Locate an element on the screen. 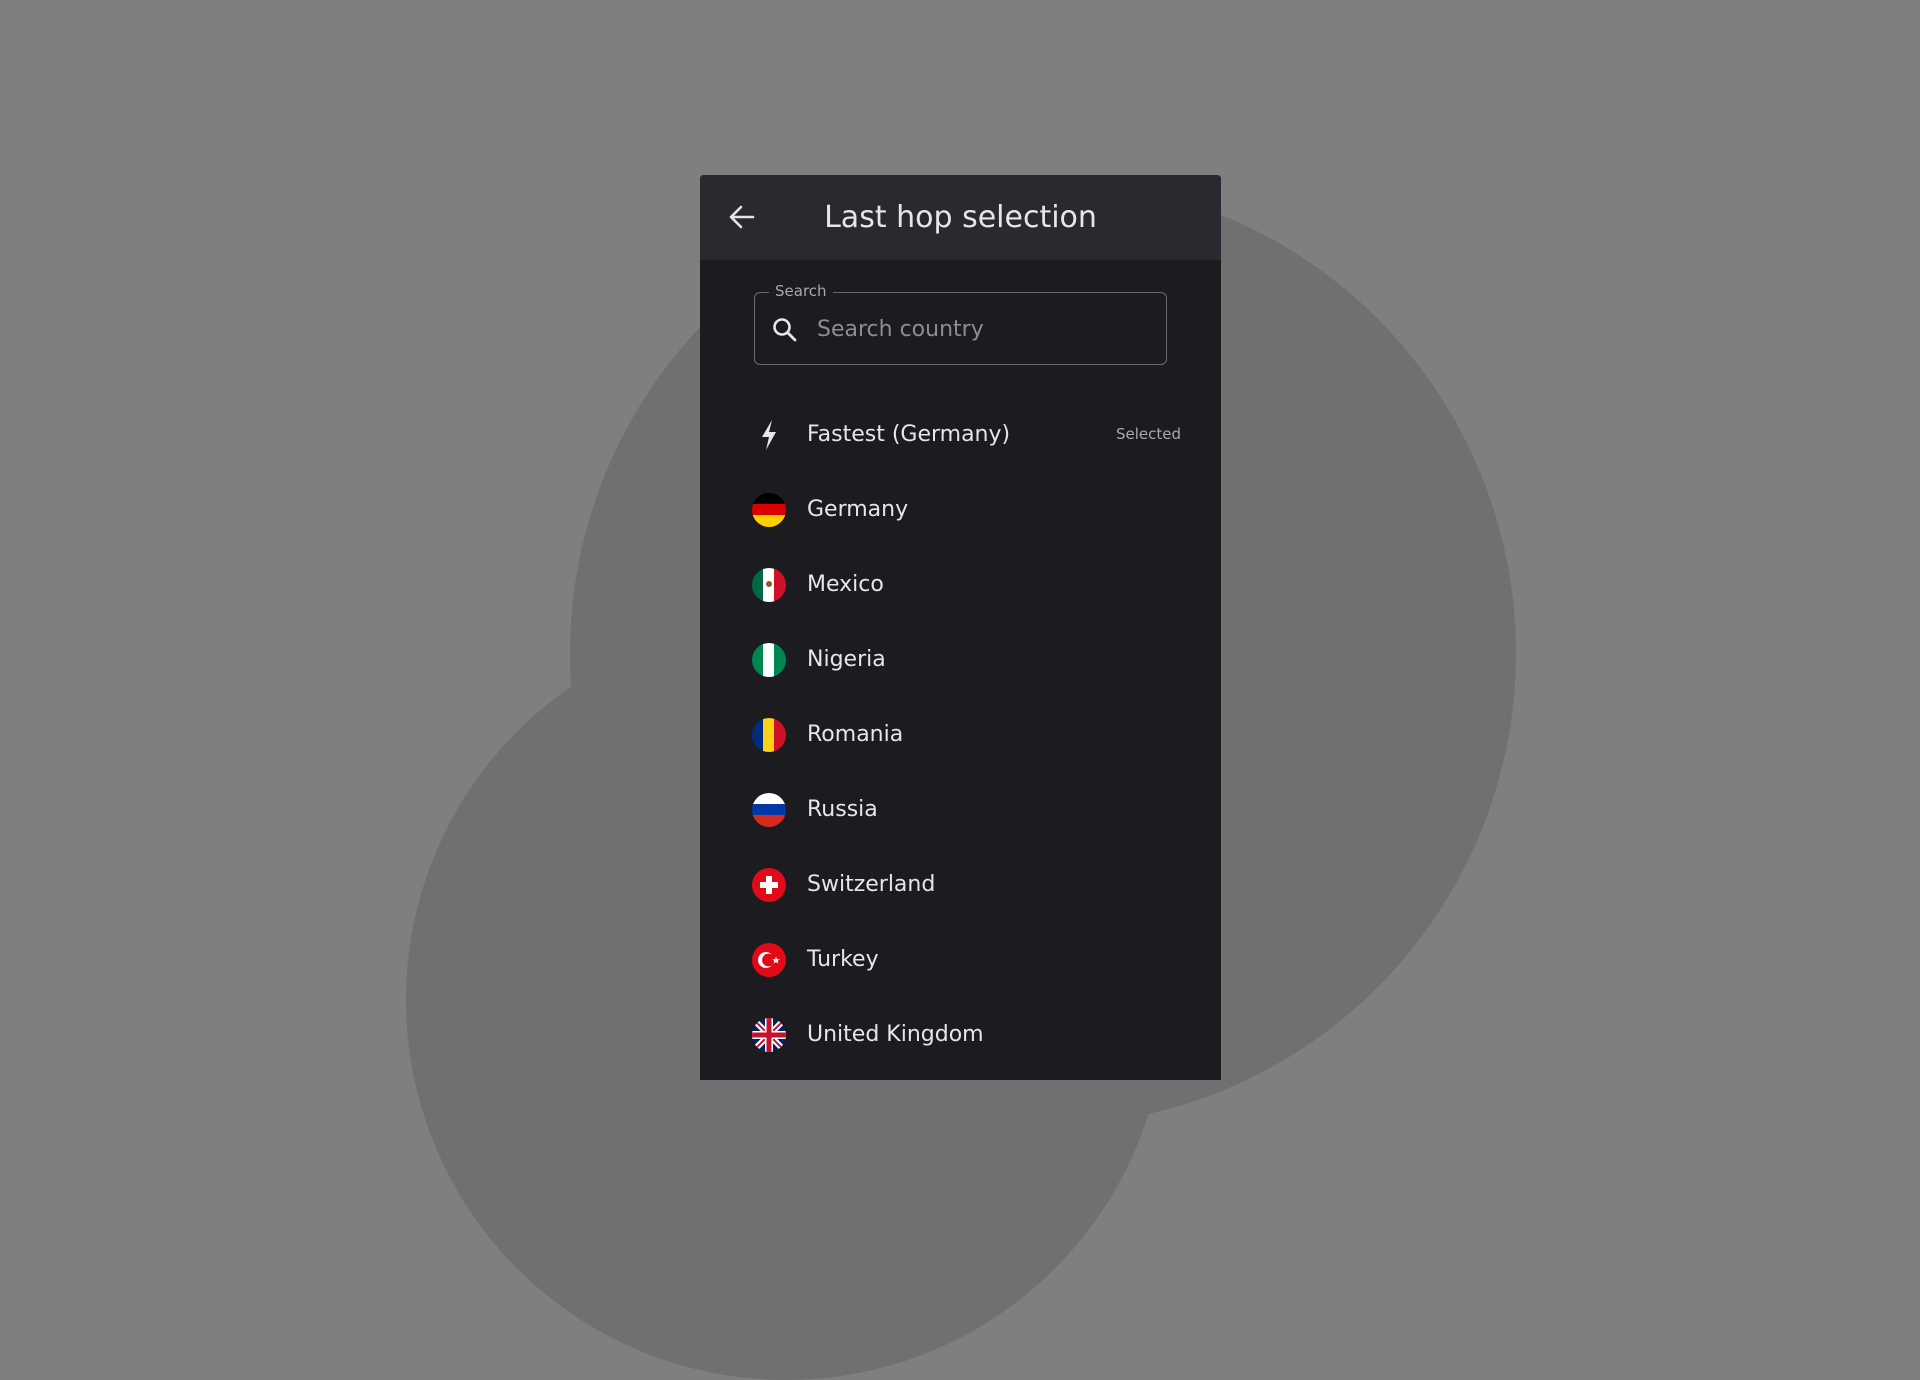 This screenshot has height=1380, width=1920. list-item-united-kingdom: United Kingdom is located at coordinates (960, 1034).